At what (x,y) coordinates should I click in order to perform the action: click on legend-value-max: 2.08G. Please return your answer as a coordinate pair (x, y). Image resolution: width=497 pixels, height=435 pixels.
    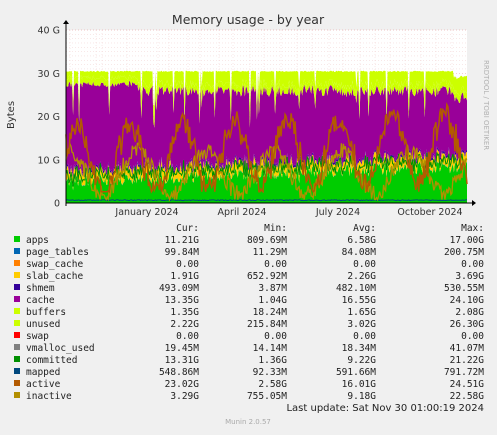
    Looking at the image, I should click on (469, 312).